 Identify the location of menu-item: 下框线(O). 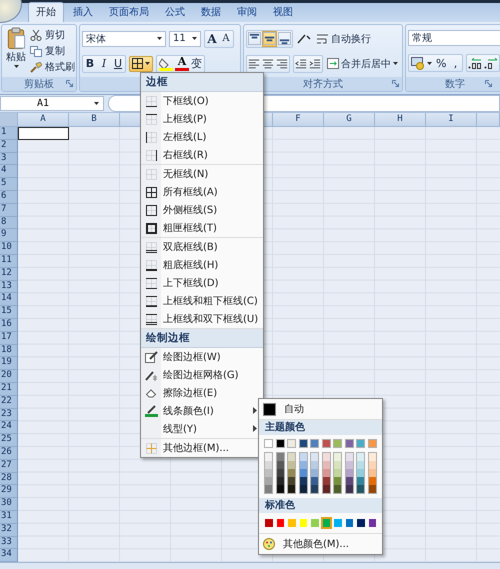
(202, 101).